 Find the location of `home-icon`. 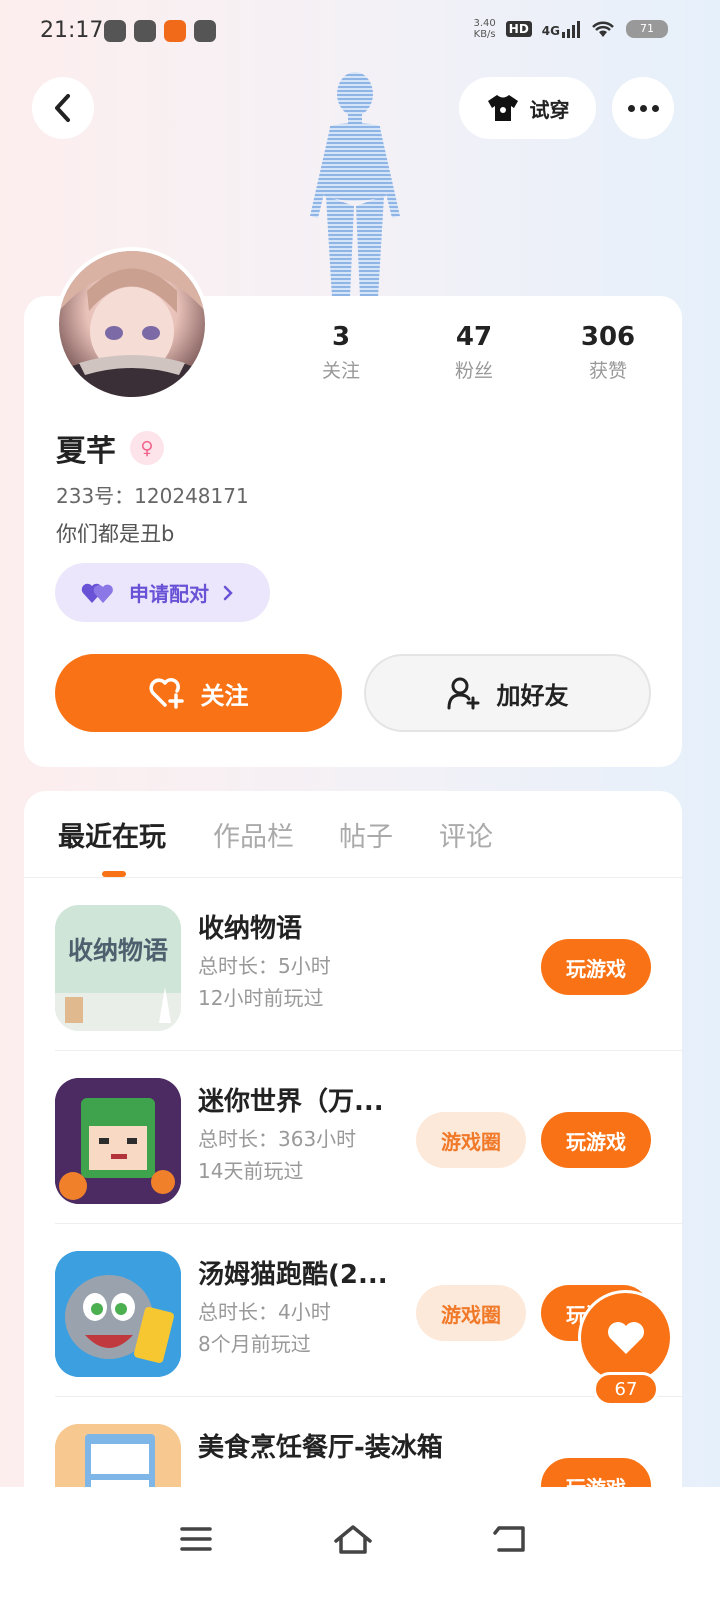

home-icon is located at coordinates (353, 1539).